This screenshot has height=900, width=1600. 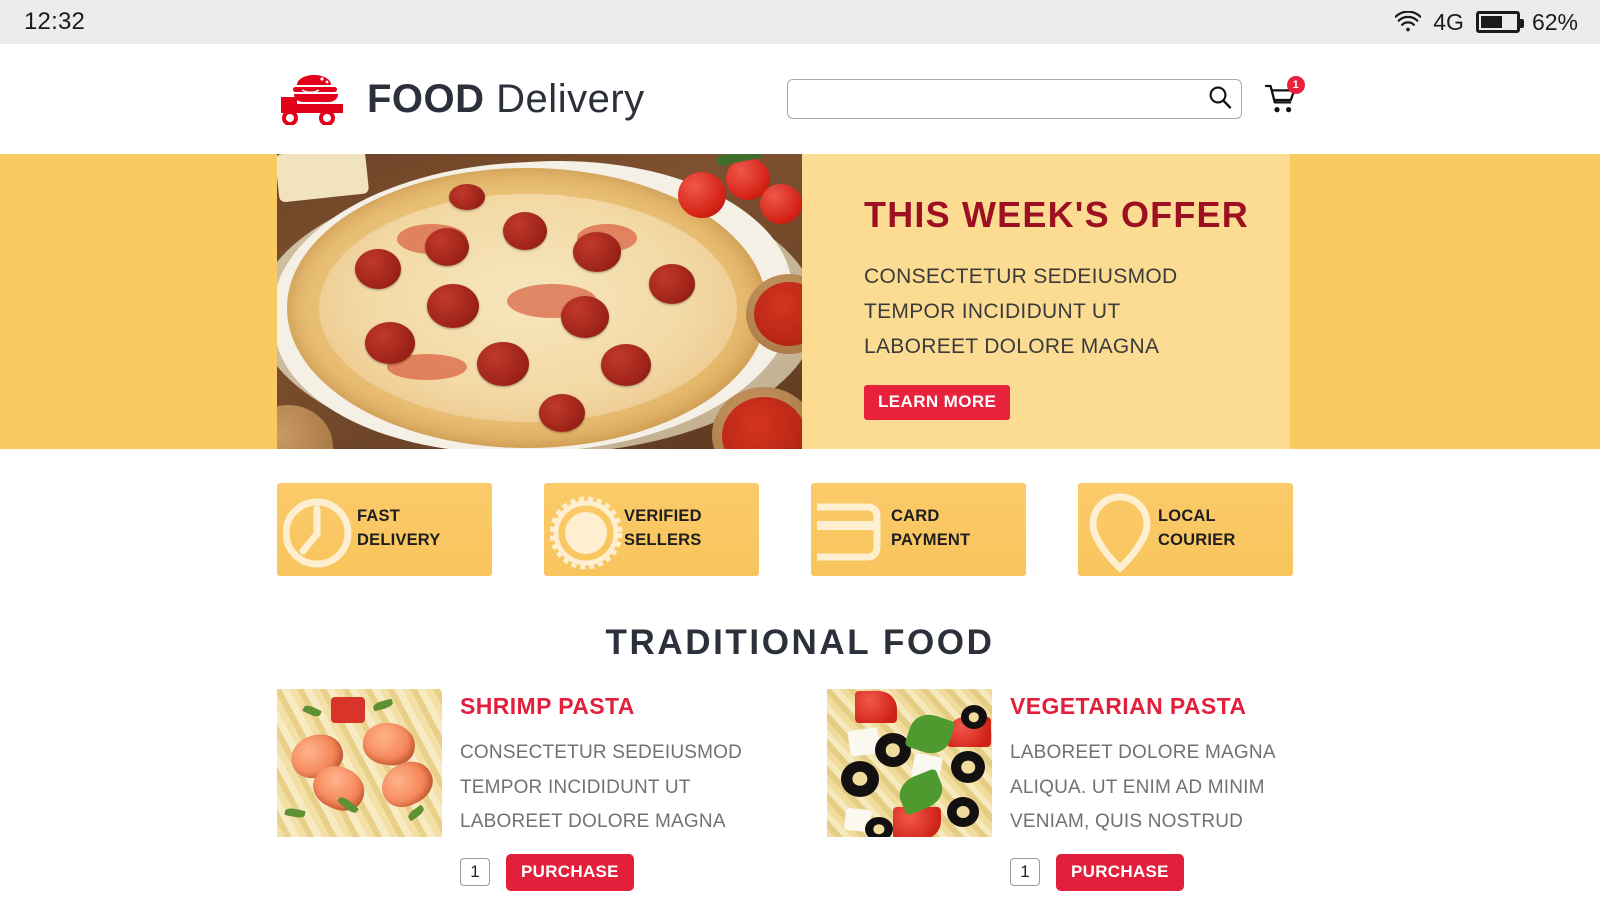 What do you see at coordinates (359, 763) in the screenshot?
I see `shrimp-pasta-photo` at bounding box center [359, 763].